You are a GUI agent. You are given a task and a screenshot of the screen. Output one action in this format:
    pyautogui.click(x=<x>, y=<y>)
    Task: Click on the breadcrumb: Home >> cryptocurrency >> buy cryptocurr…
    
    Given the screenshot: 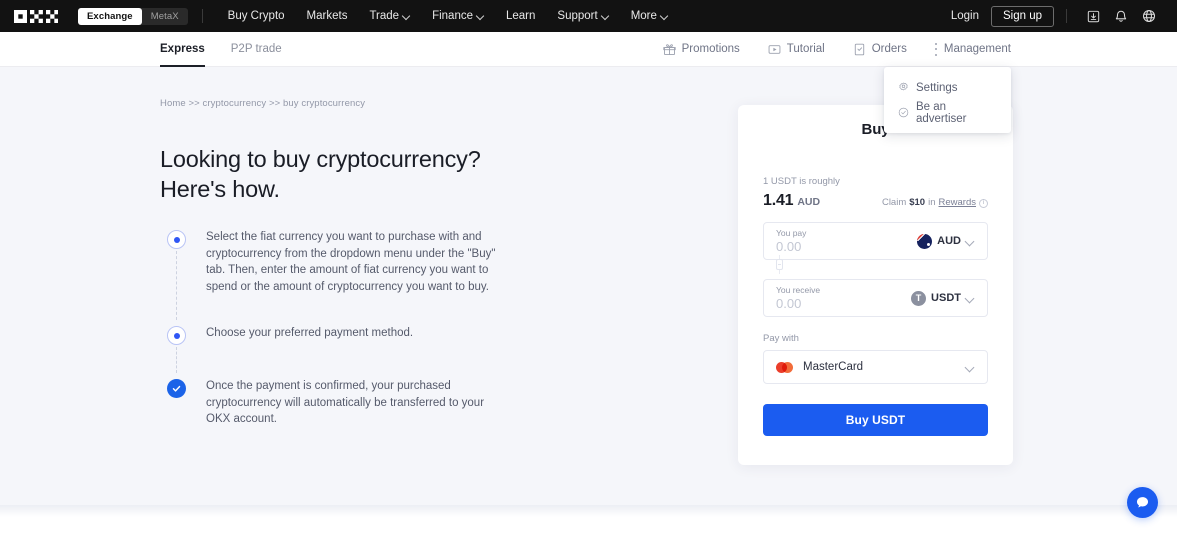 What is the action you would take?
    pyautogui.click(x=263, y=103)
    